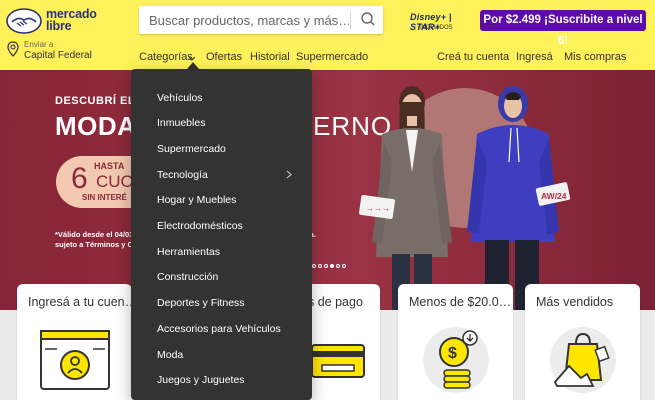  I want to click on dropdown-item-moda: Moda, so click(170, 355).